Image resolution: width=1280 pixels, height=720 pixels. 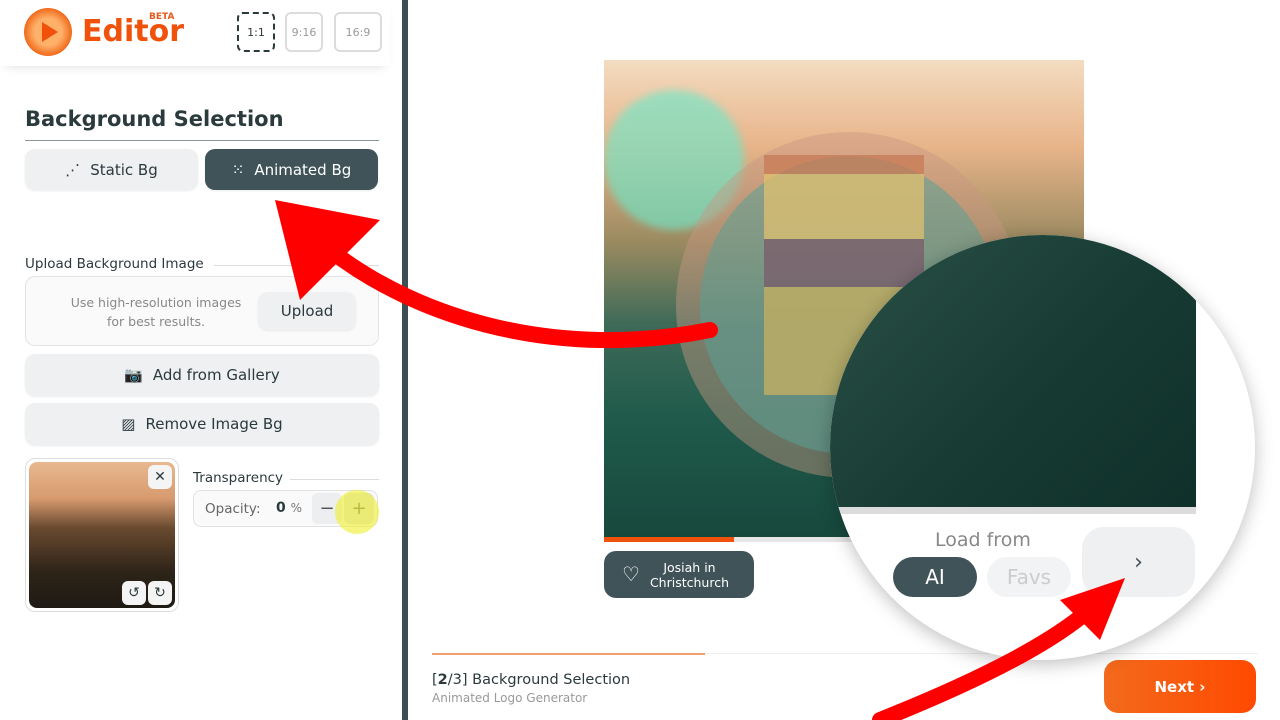 What do you see at coordinates (128, 424) in the screenshot?
I see `stripes-icon: ▨` at bounding box center [128, 424].